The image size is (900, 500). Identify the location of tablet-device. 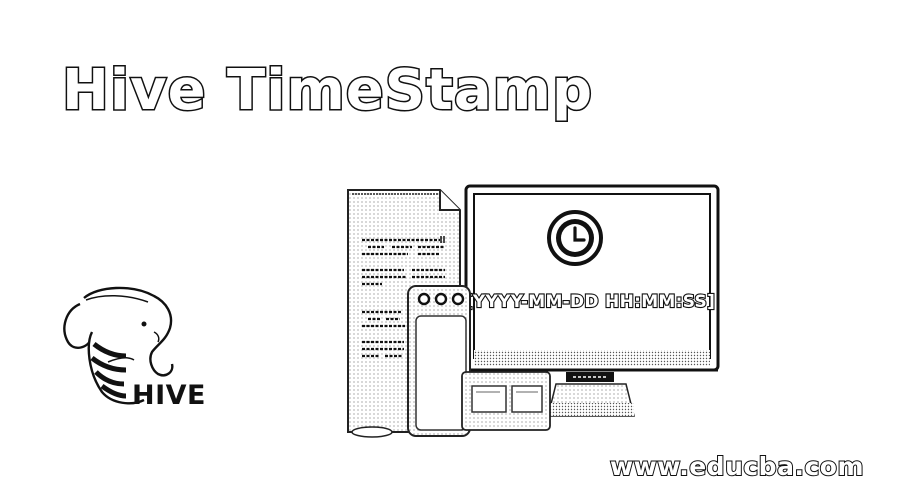
(506, 401).